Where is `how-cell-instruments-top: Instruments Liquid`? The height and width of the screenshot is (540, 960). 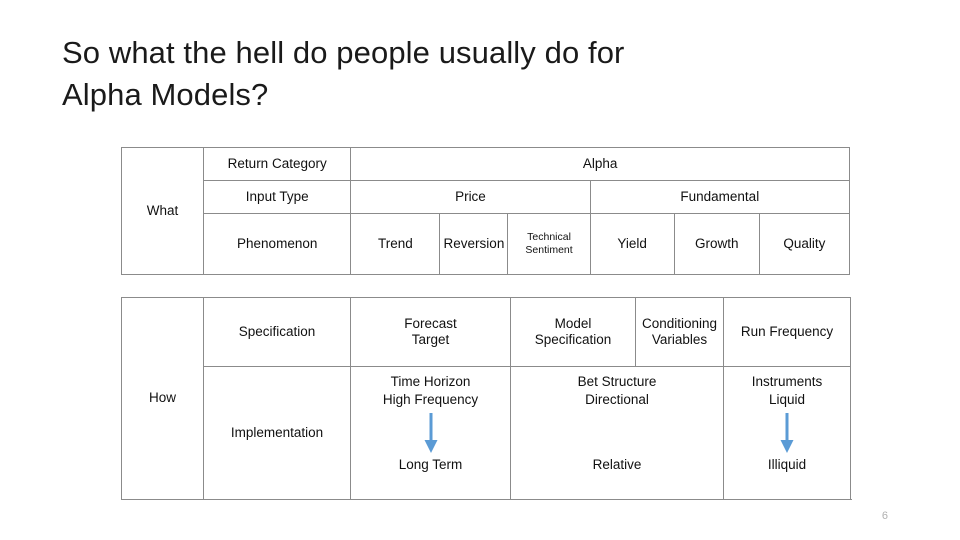
how-cell-instruments-top: Instruments Liquid is located at coordinates (787, 390).